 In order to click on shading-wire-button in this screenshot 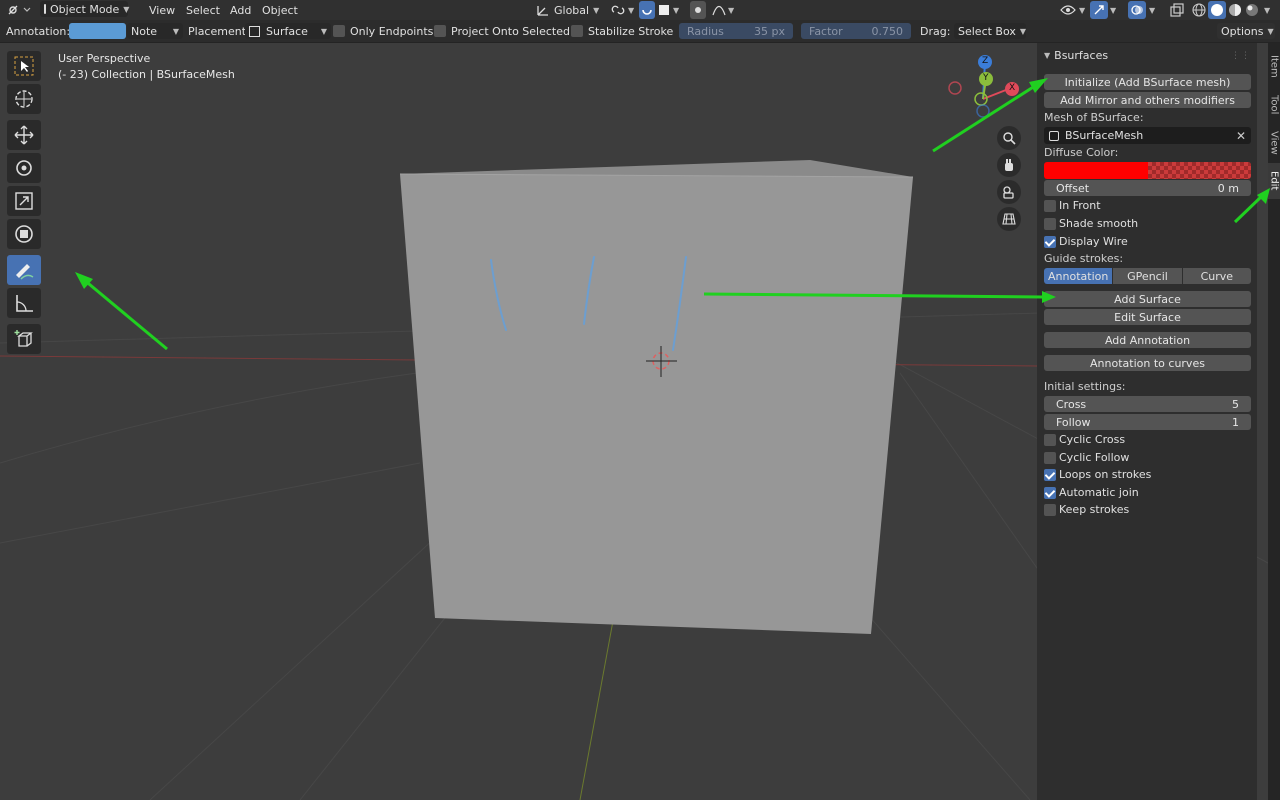, I will do `click(1199, 10)`.